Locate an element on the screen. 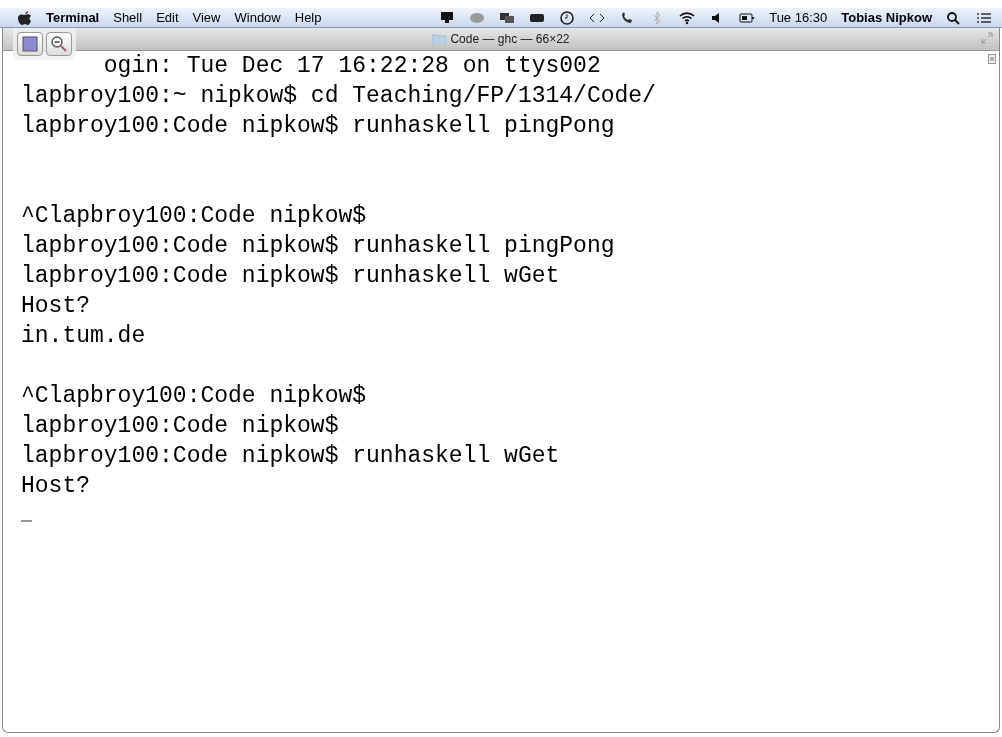 This screenshot has width=1002, height=737. user-name: Tobias Nipkow is located at coordinates (886, 17).